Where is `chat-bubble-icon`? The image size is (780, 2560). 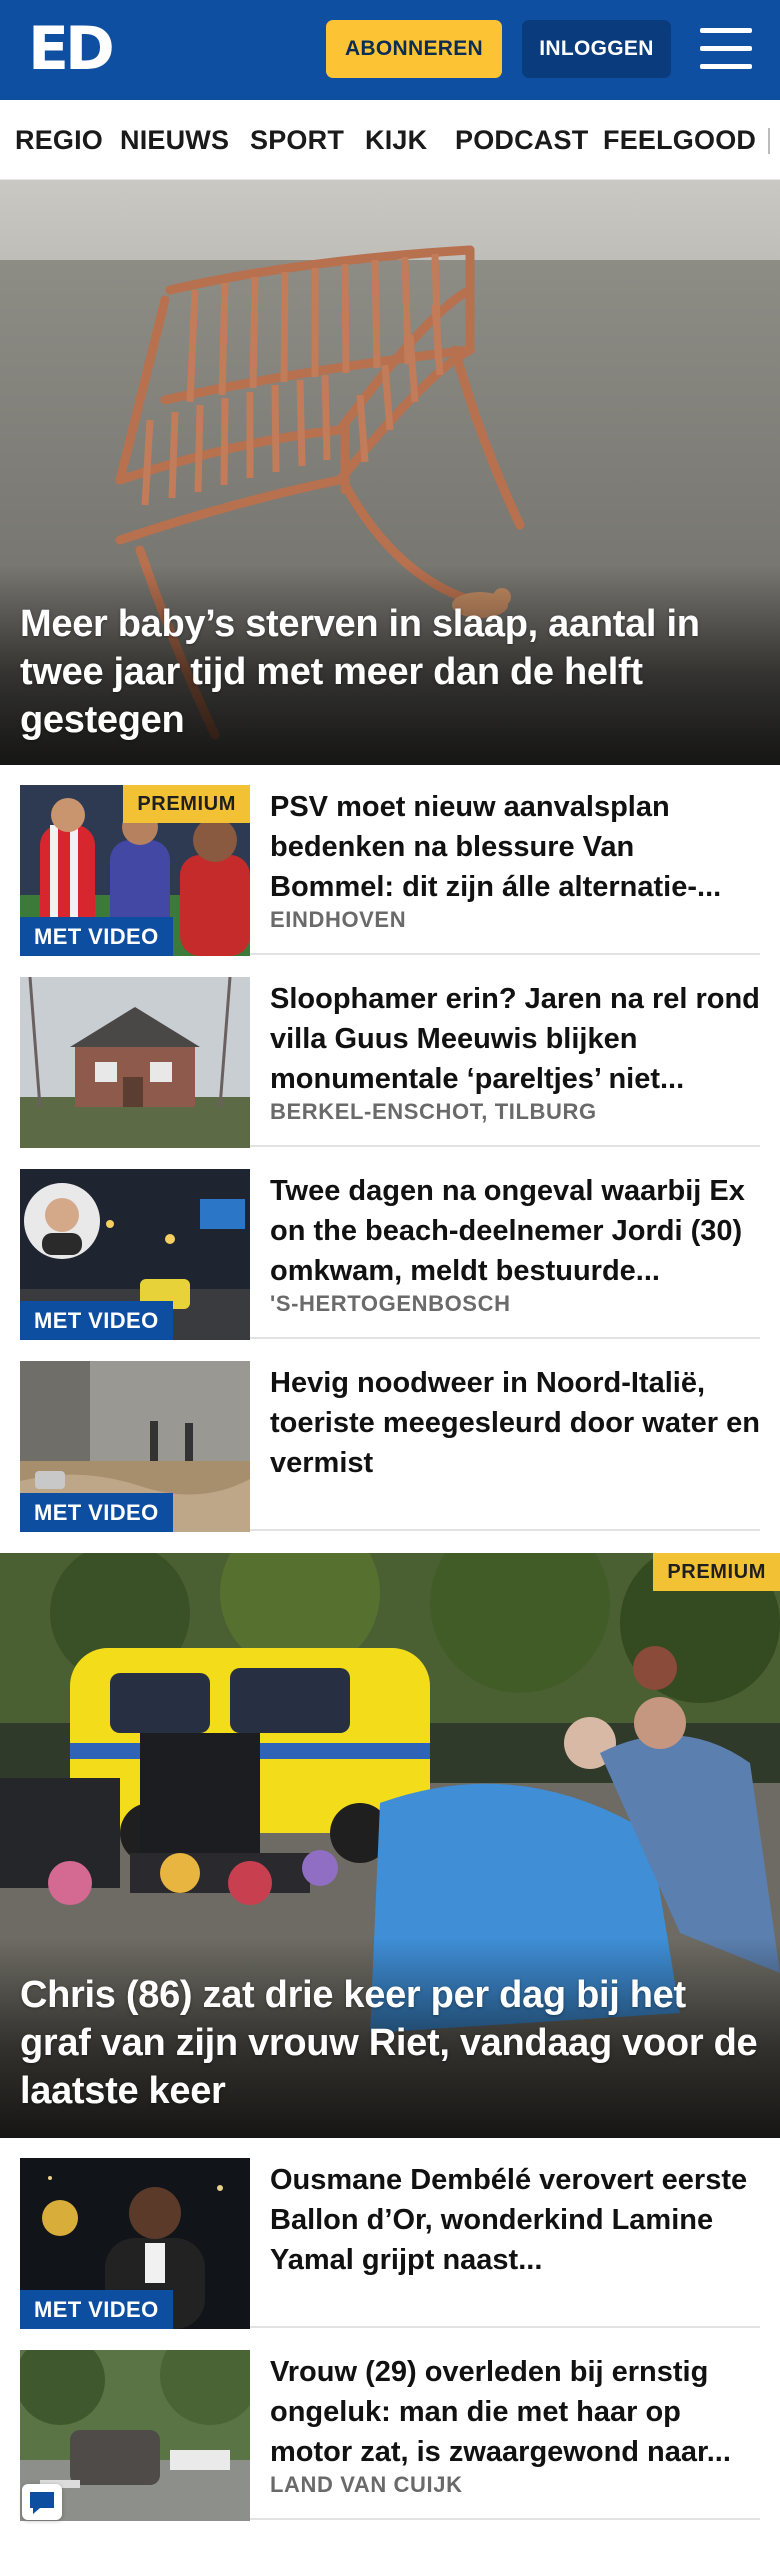
chat-bubble-icon is located at coordinates (42, 2503).